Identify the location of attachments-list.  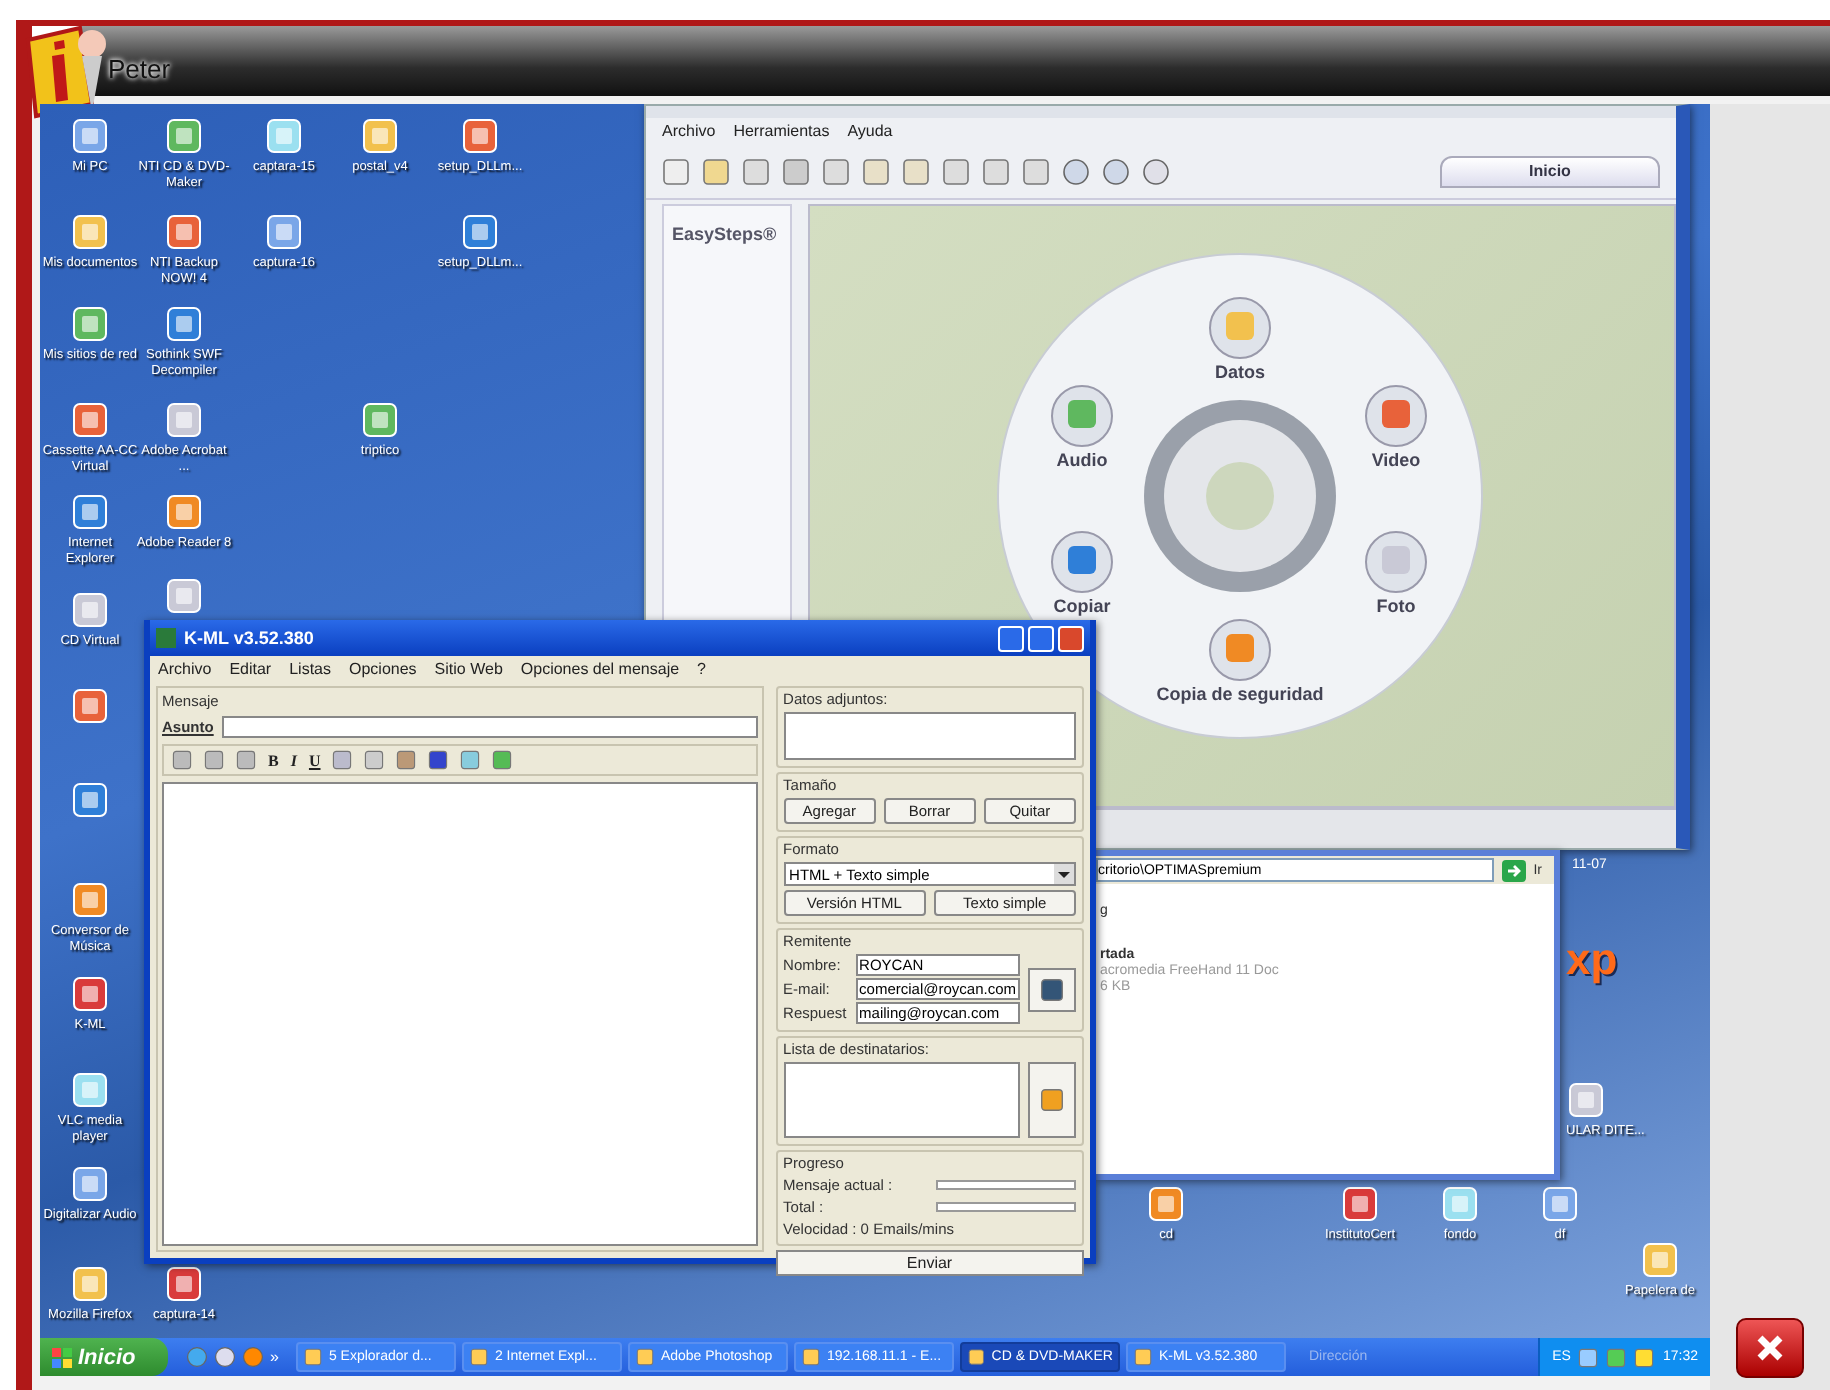
(929, 736).